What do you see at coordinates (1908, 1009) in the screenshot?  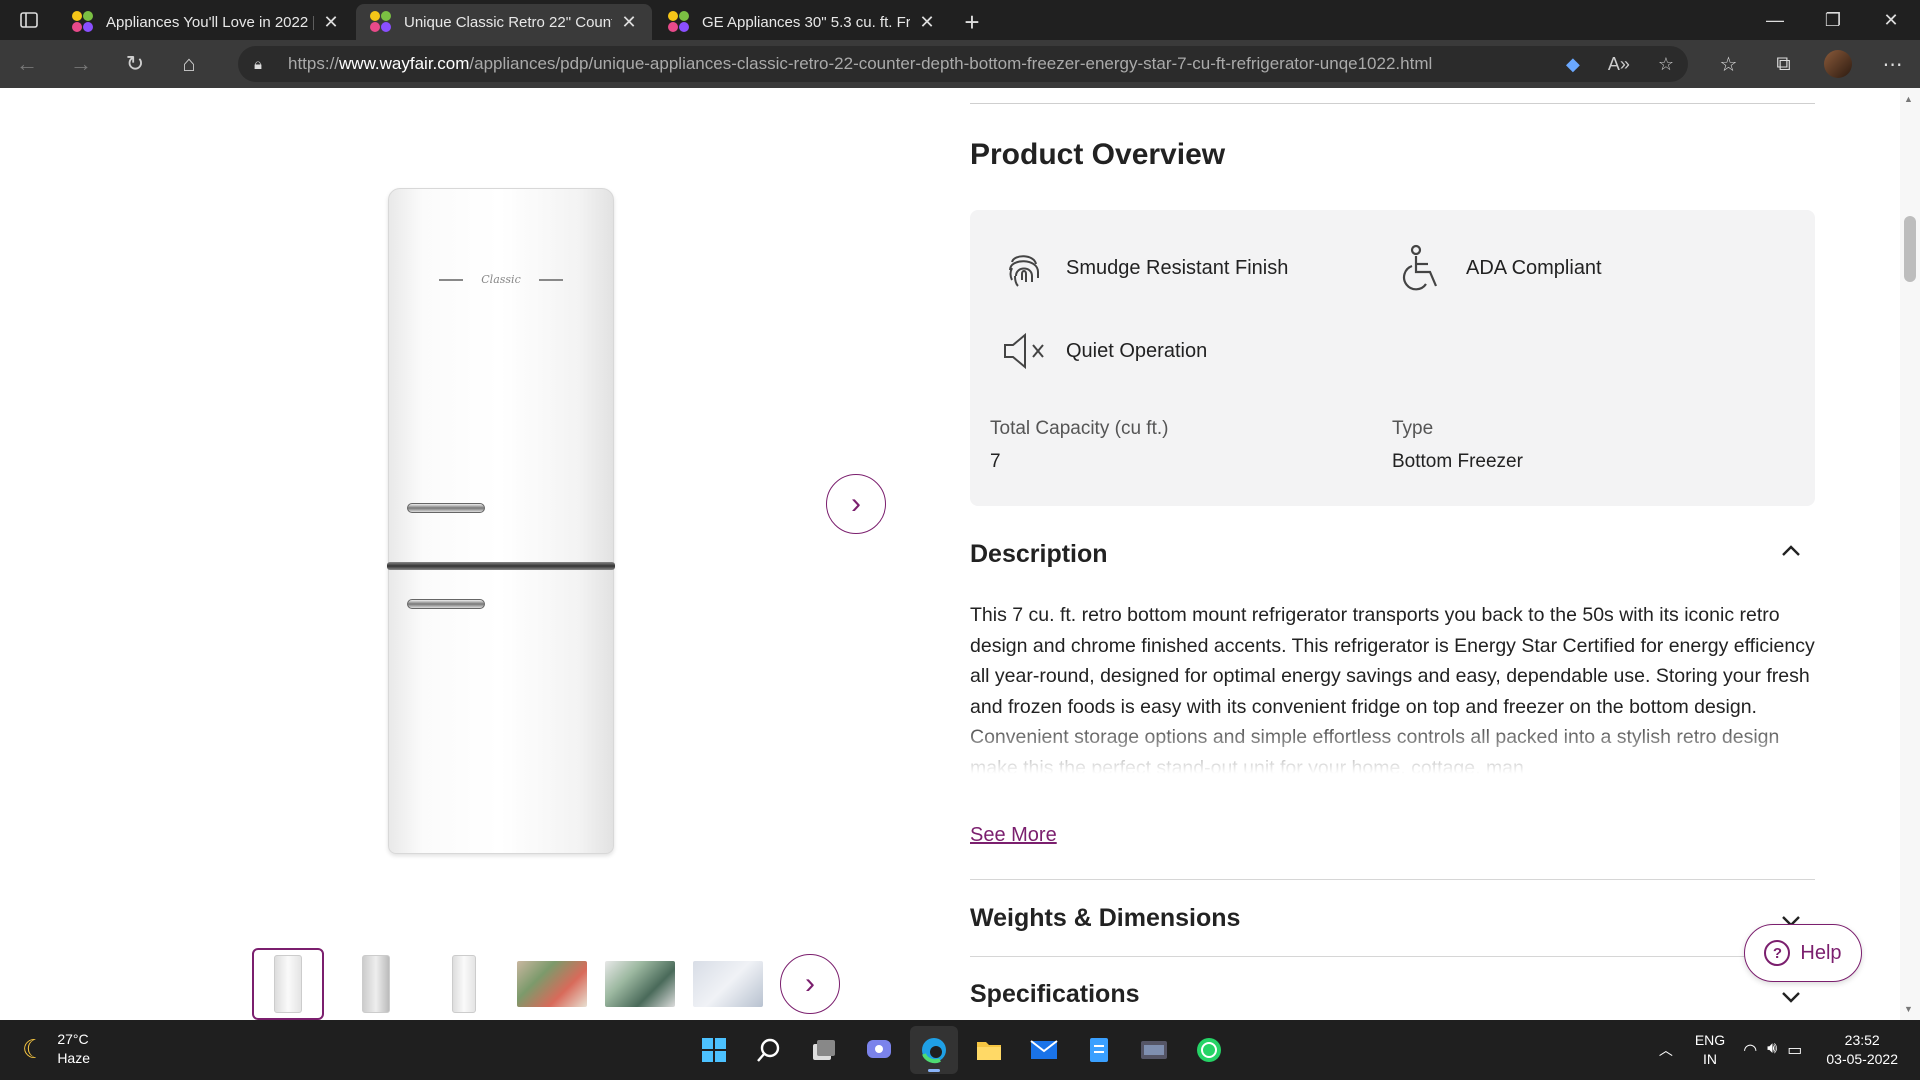 I see `scroll-down-icon: ▼` at bounding box center [1908, 1009].